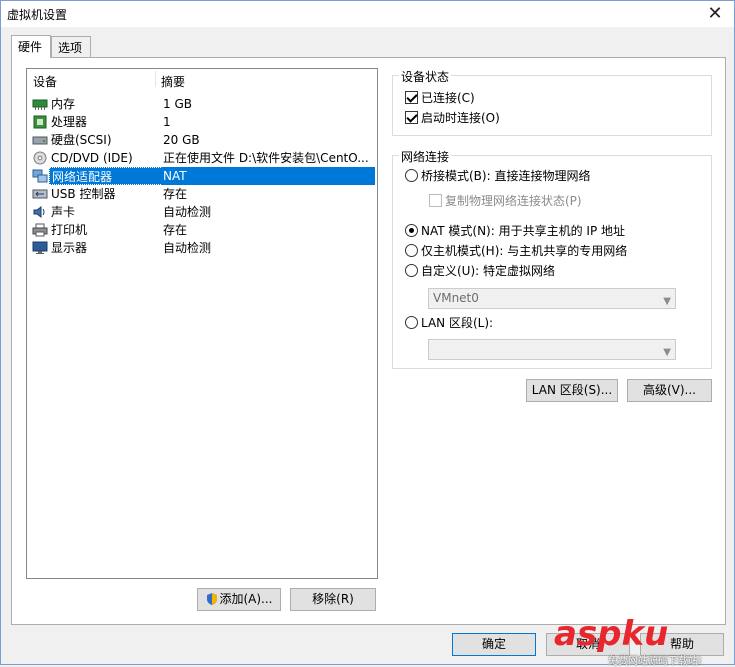 The image size is (735, 667). Describe the element at coordinates (552, 349) in the screenshot. I see `lan-segment-select: ▼` at that location.